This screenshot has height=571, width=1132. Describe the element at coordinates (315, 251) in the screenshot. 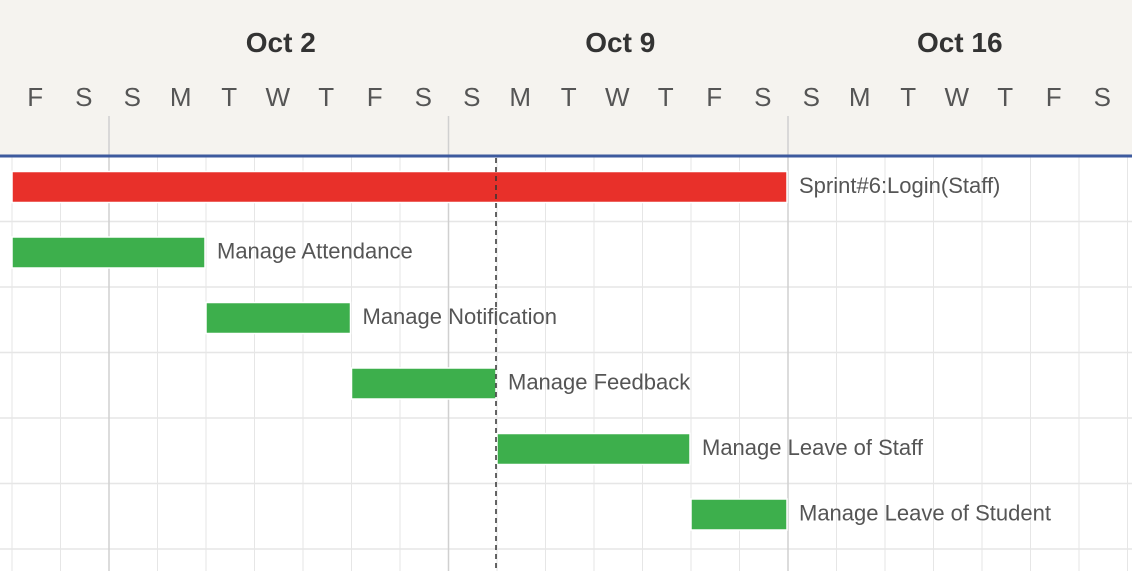

I see `task-label: Manage Attendance` at that location.